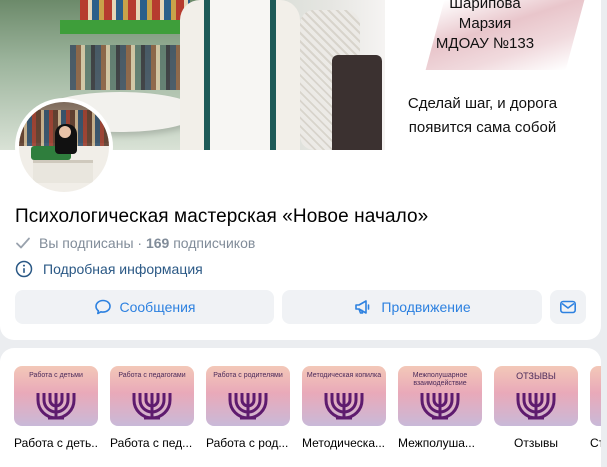  I want to click on cover-motto: Сделай шаг, и дорога появится сама собой, so click(482, 116).